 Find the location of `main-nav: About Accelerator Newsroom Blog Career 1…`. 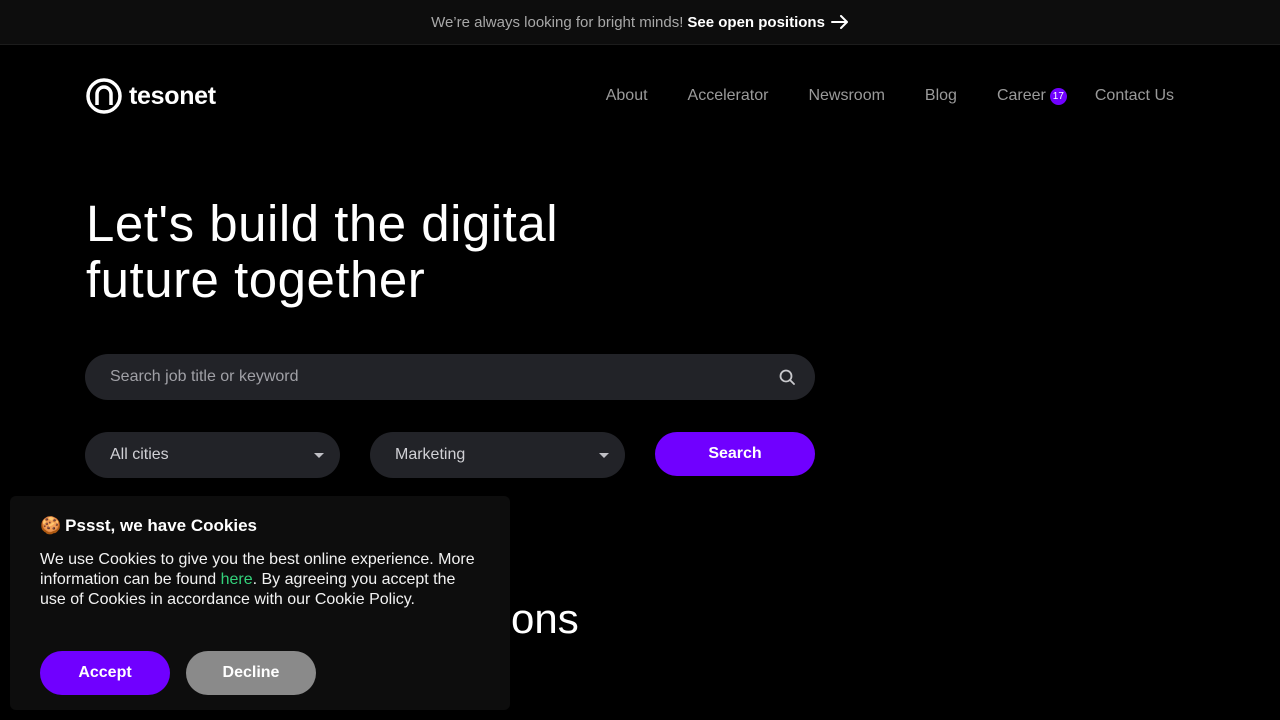

main-nav: About Accelerator Newsroom Blog Career 1… is located at coordinates (890, 96).